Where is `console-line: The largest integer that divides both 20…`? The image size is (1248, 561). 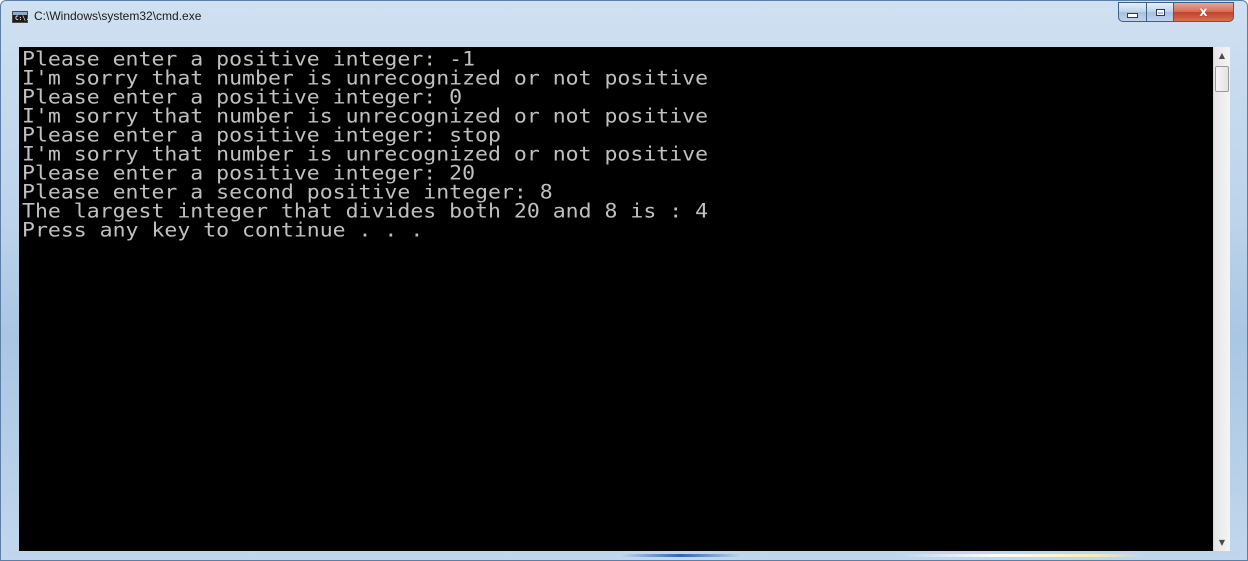
console-line: The largest integer that divides both 20… is located at coordinates (365, 212).